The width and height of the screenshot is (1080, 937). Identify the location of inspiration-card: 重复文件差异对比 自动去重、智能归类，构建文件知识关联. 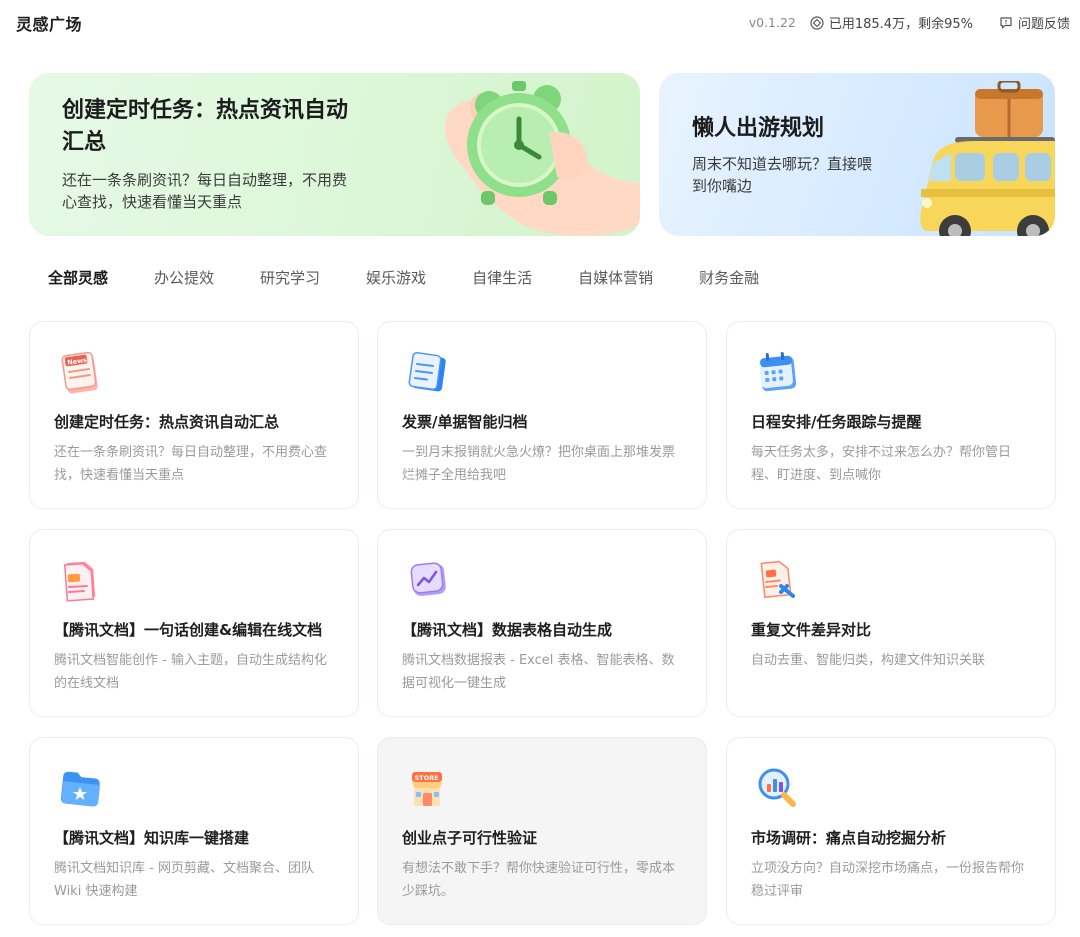
(891, 623).